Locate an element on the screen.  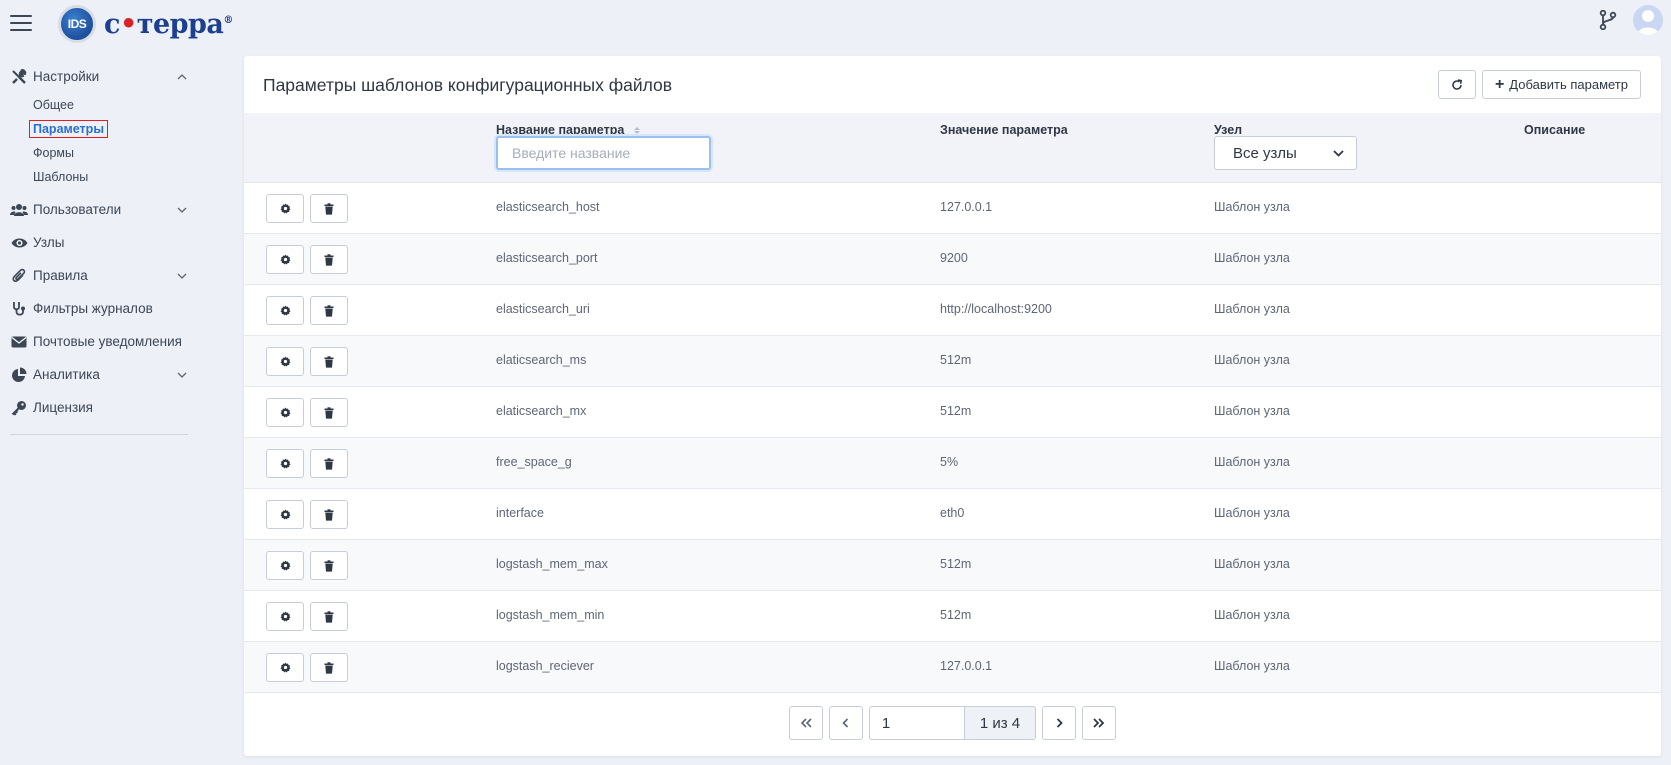
cell-parameter-value: 127.0.0.1 is located at coordinates (966, 207).